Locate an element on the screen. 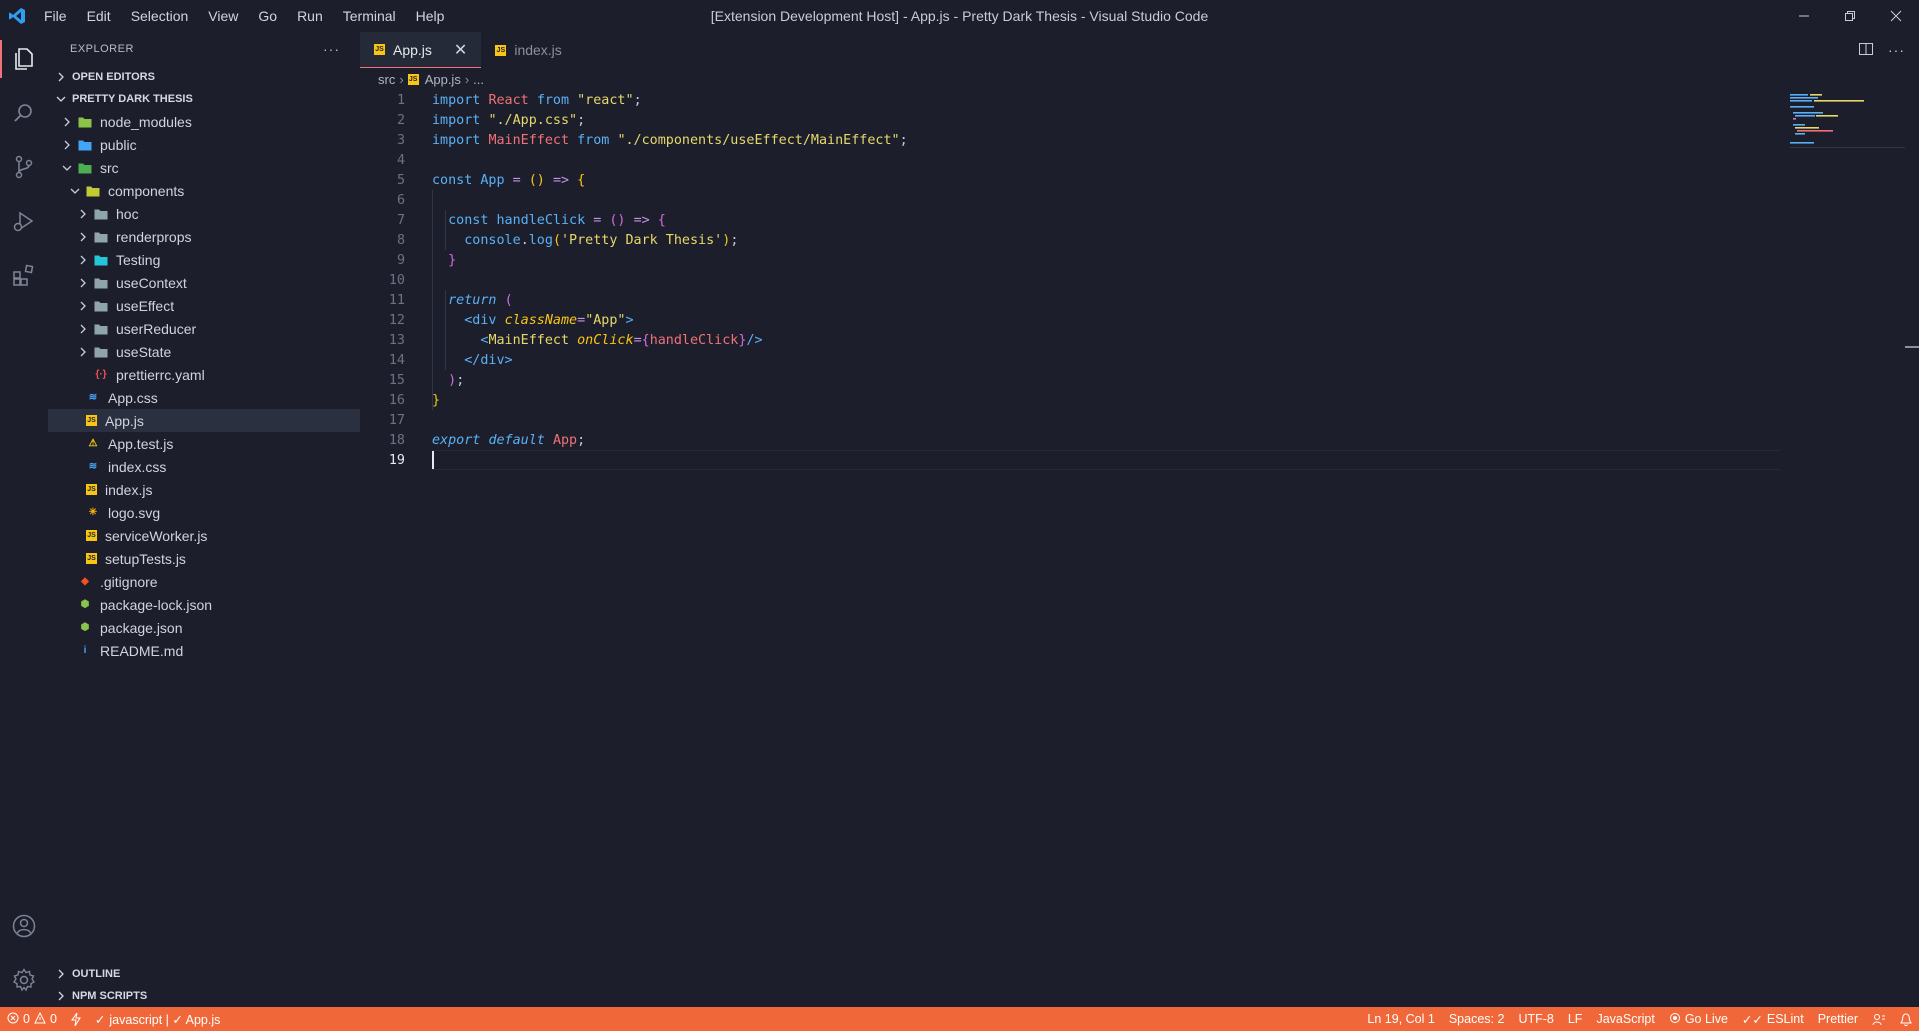 The height and width of the screenshot is (1031, 1919). minimize-button is located at coordinates (1804, 16).